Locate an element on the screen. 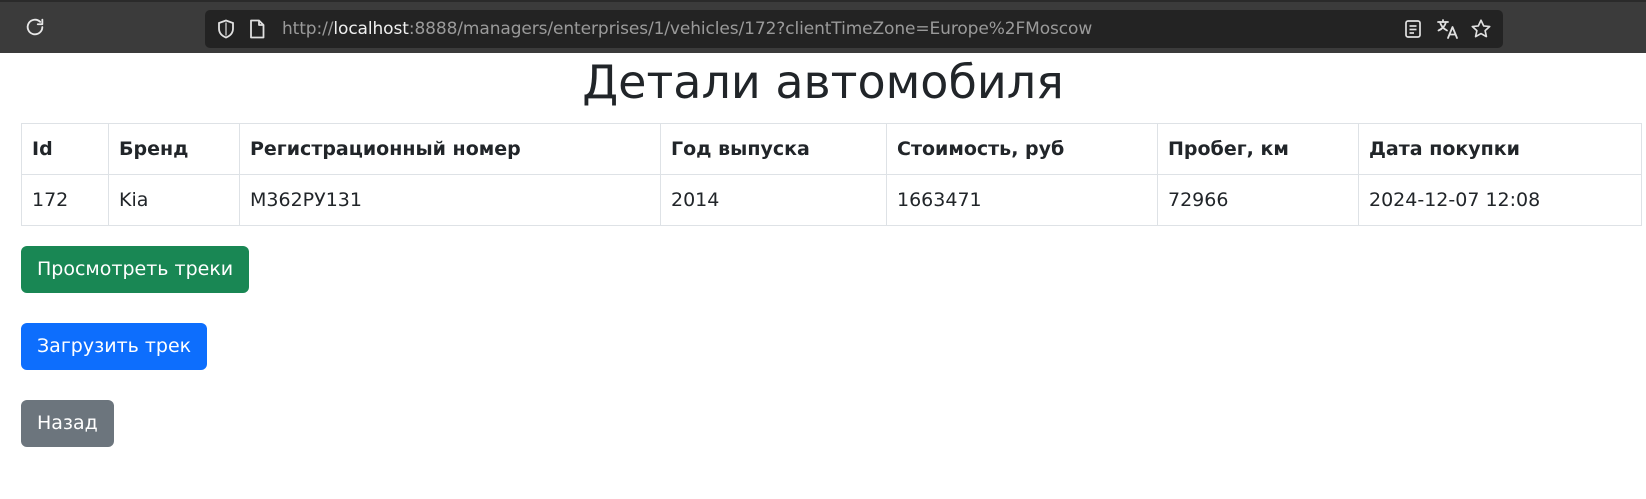 The width and height of the screenshot is (1646, 499). reader-view-icon is located at coordinates (1413, 29).